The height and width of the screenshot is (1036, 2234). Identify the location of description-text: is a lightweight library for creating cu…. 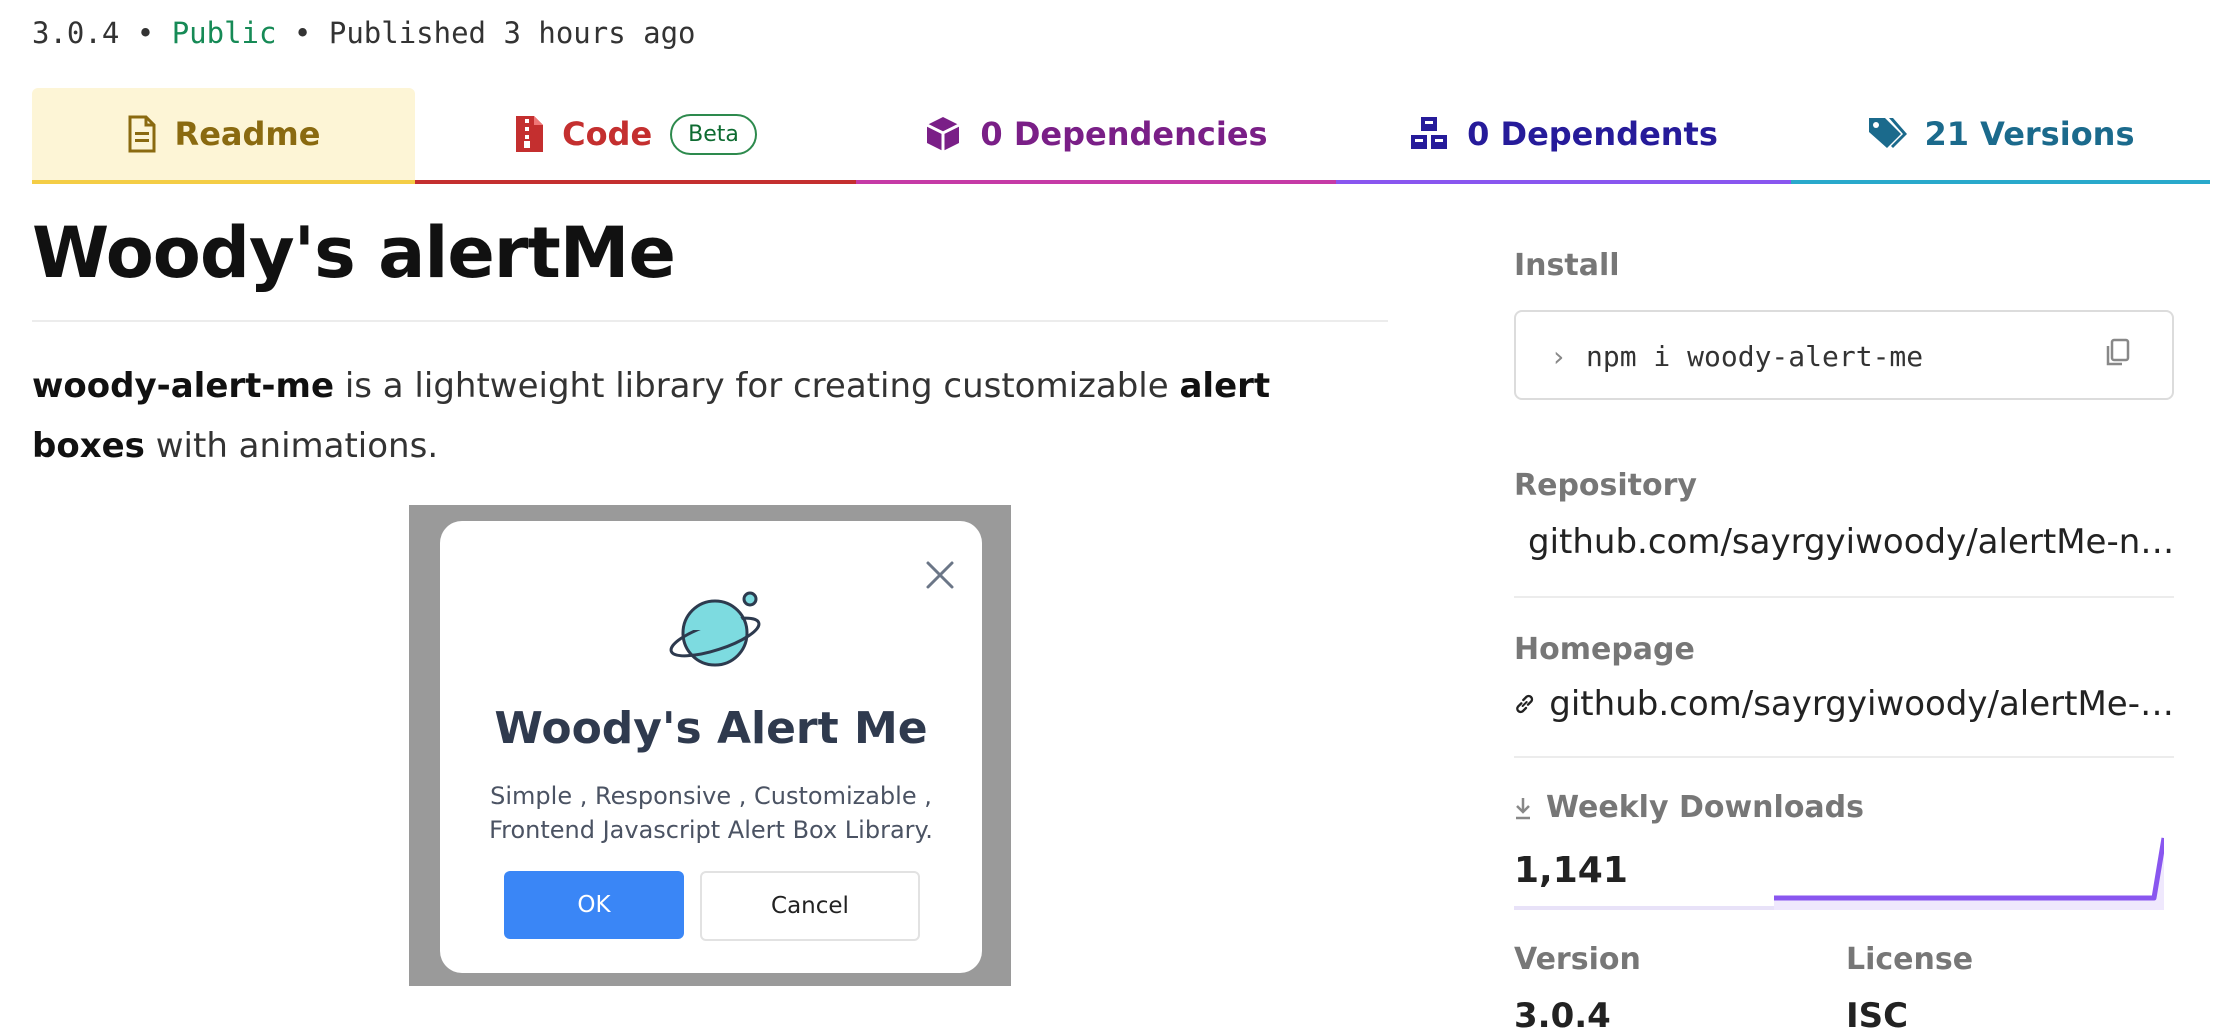
(757, 386).